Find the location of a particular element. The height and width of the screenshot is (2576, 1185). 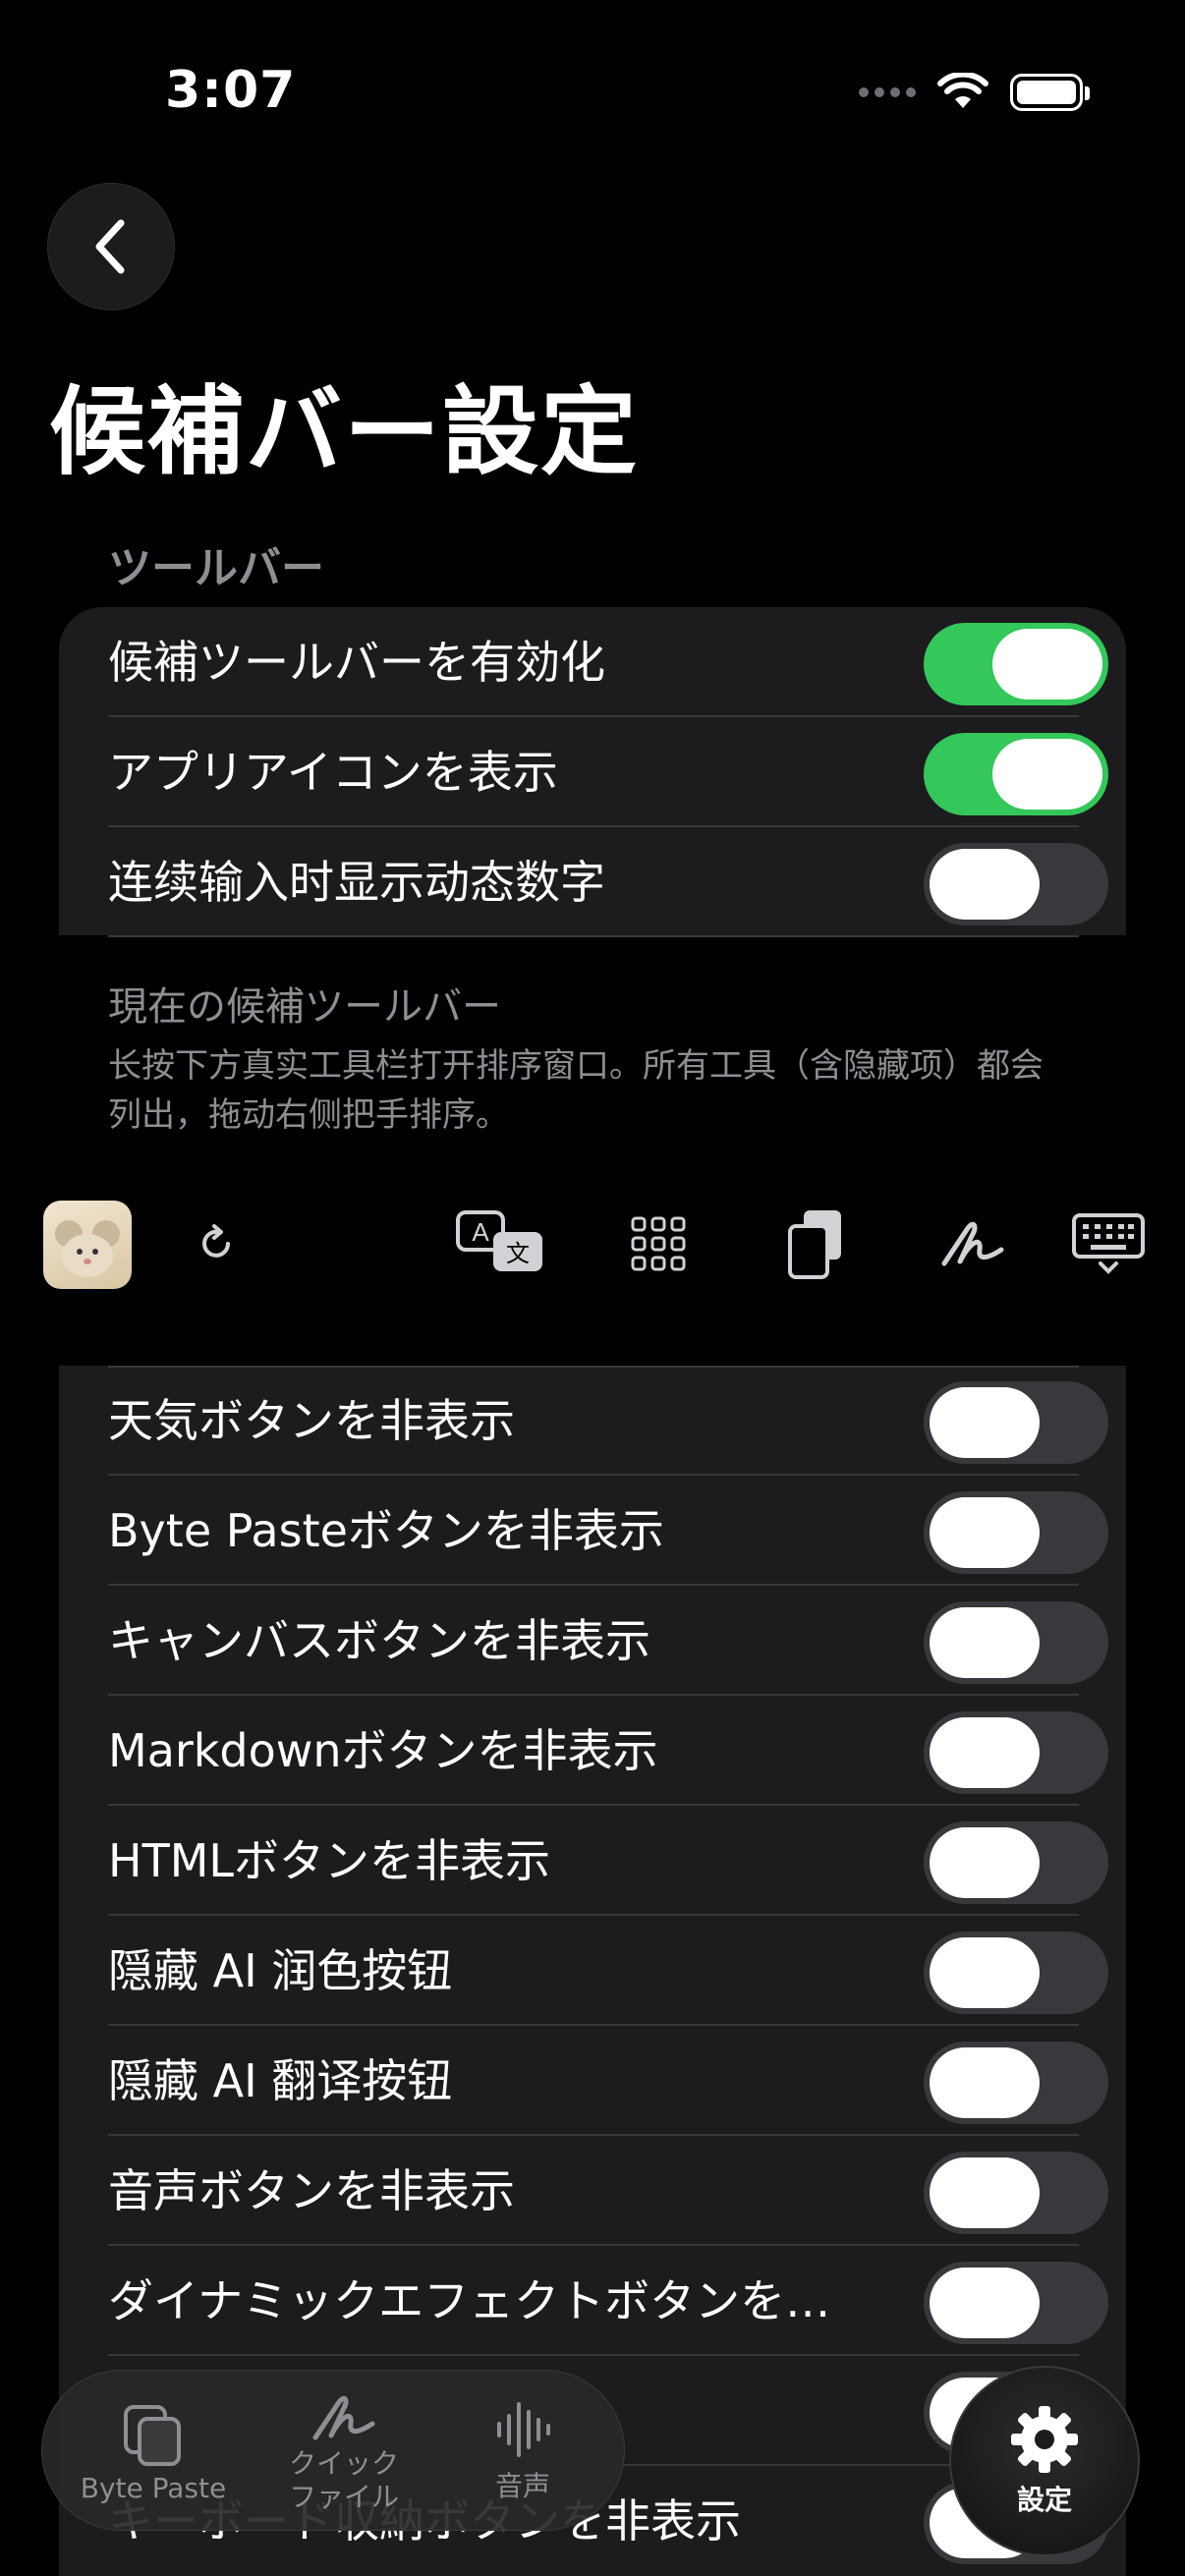

settings-label: 設定 is located at coordinates (1044, 2500).